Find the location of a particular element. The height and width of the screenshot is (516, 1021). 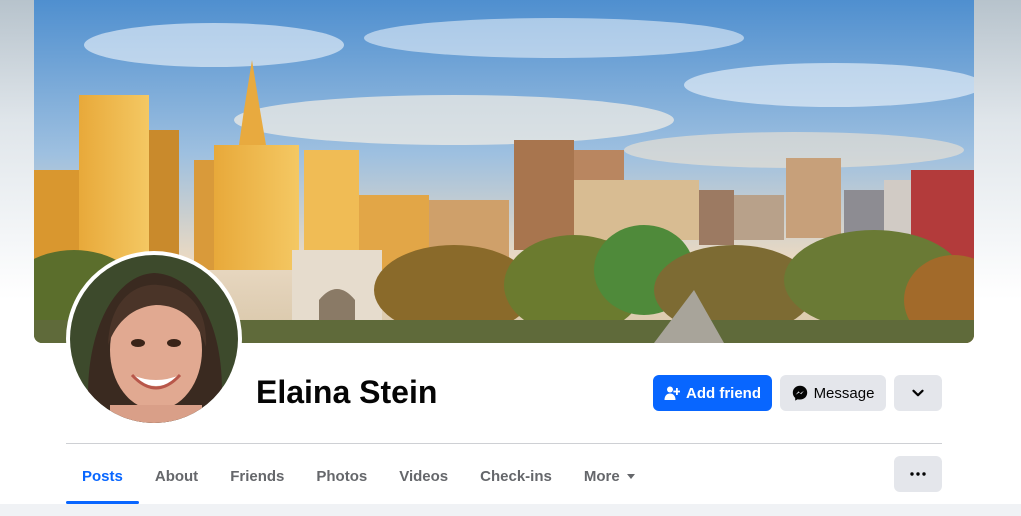

caret-down-icon is located at coordinates (630, 476).